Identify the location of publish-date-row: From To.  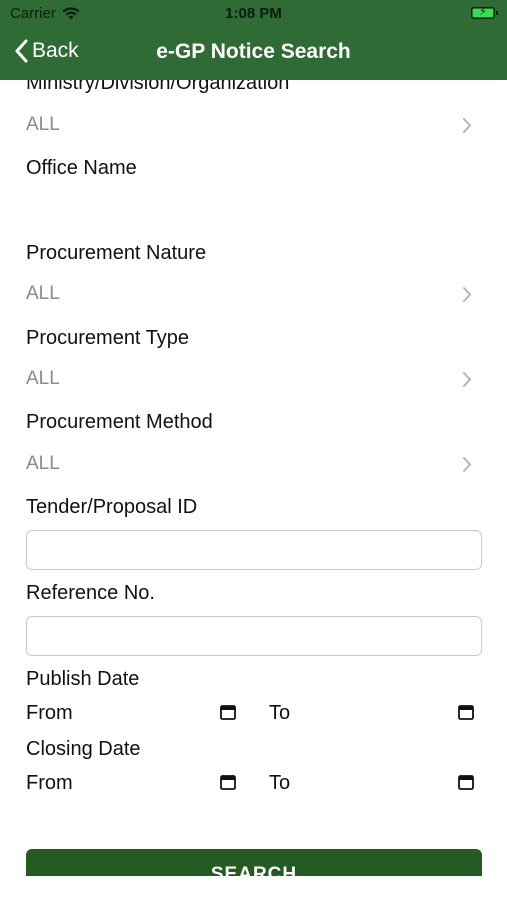
(253, 715).